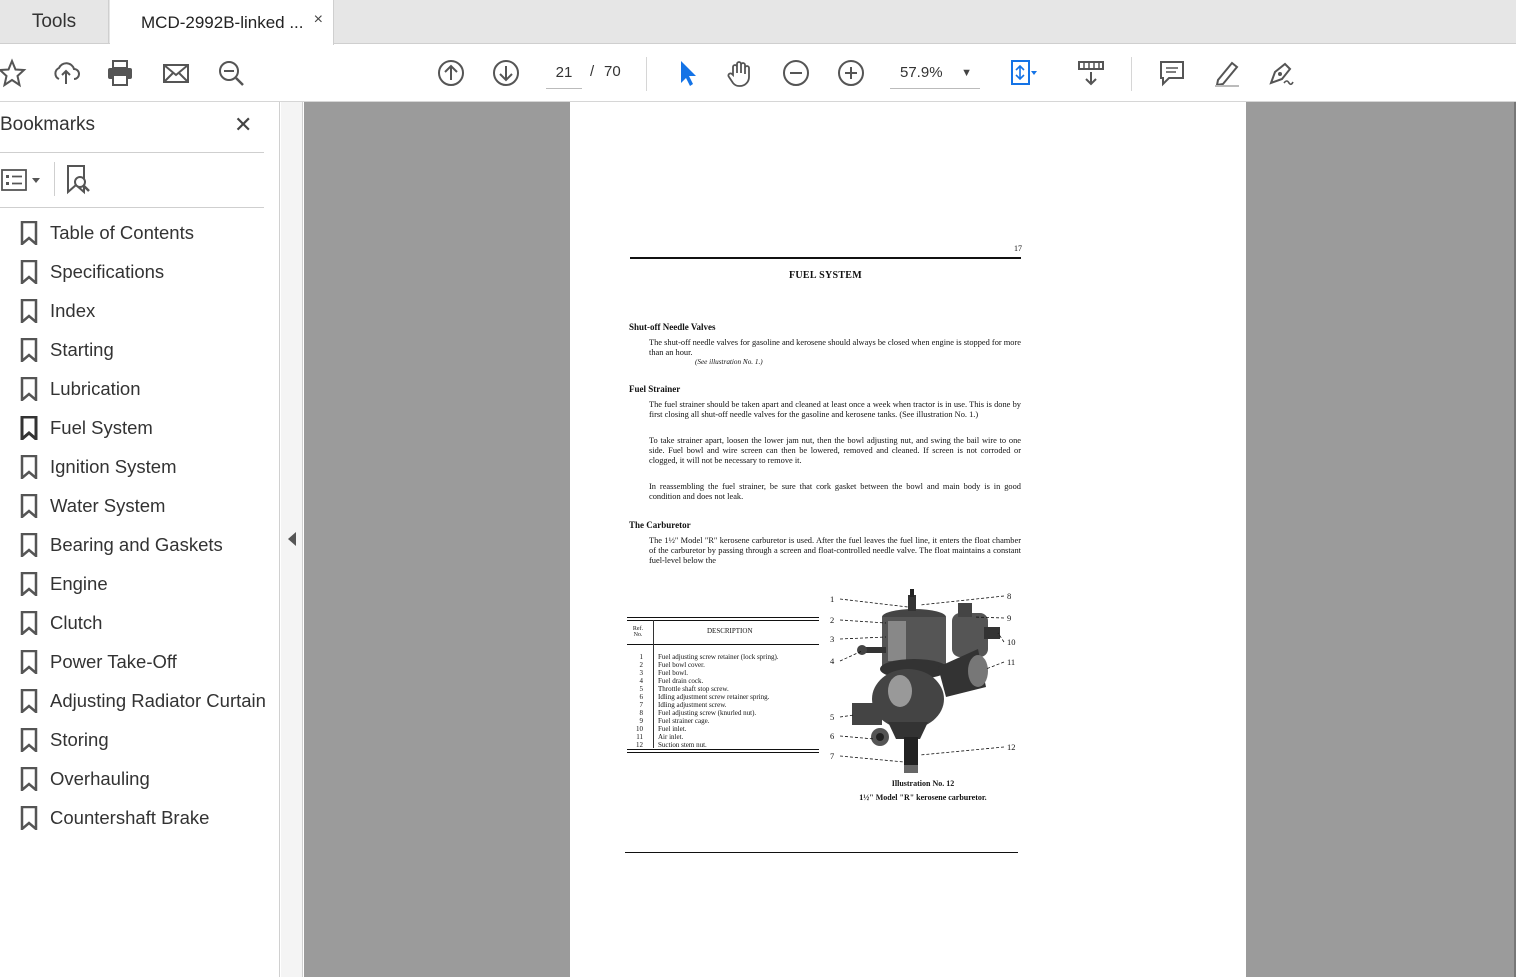 This screenshot has width=1516, height=977. I want to click on zoom-out-icon, so click(796, 73).